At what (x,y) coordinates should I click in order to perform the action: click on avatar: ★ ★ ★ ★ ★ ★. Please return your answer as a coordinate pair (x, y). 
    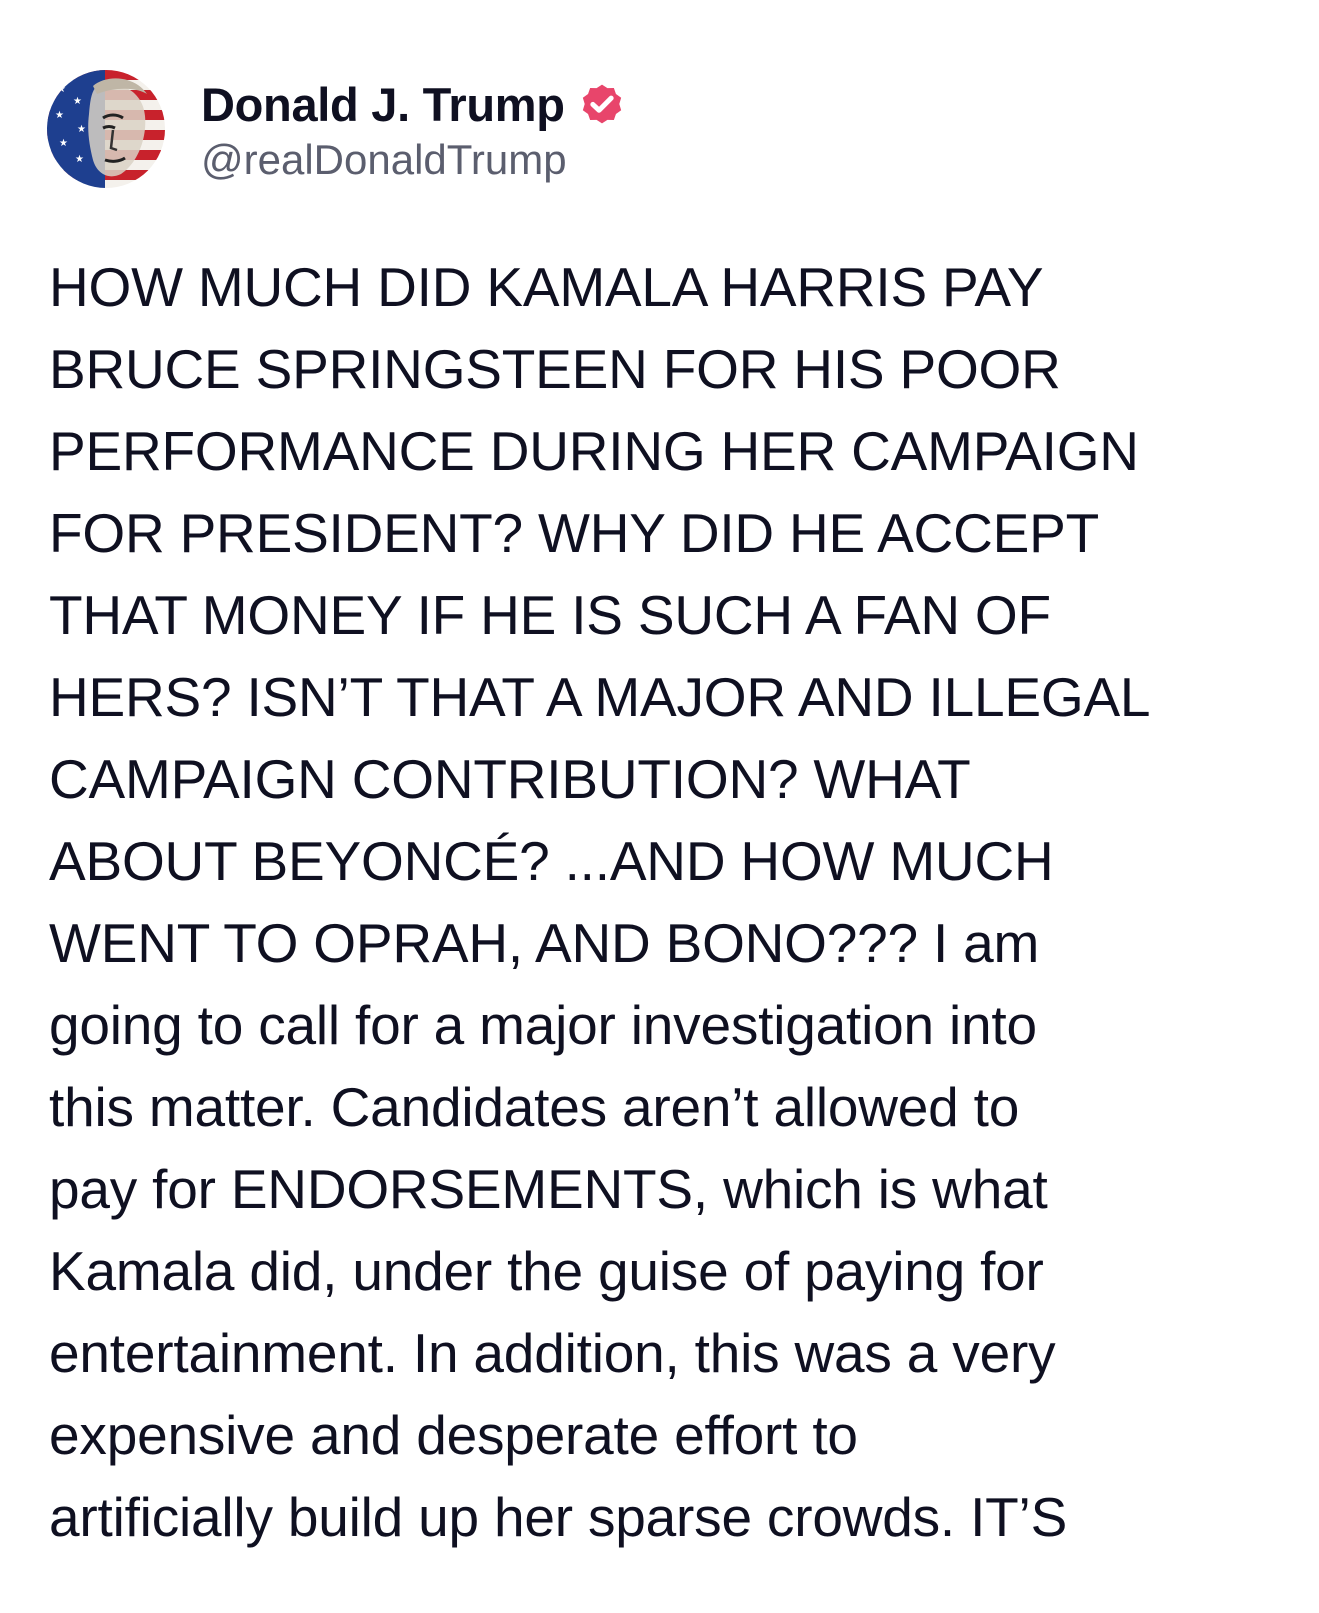
    Looking at the image, I should click on (106, 129).